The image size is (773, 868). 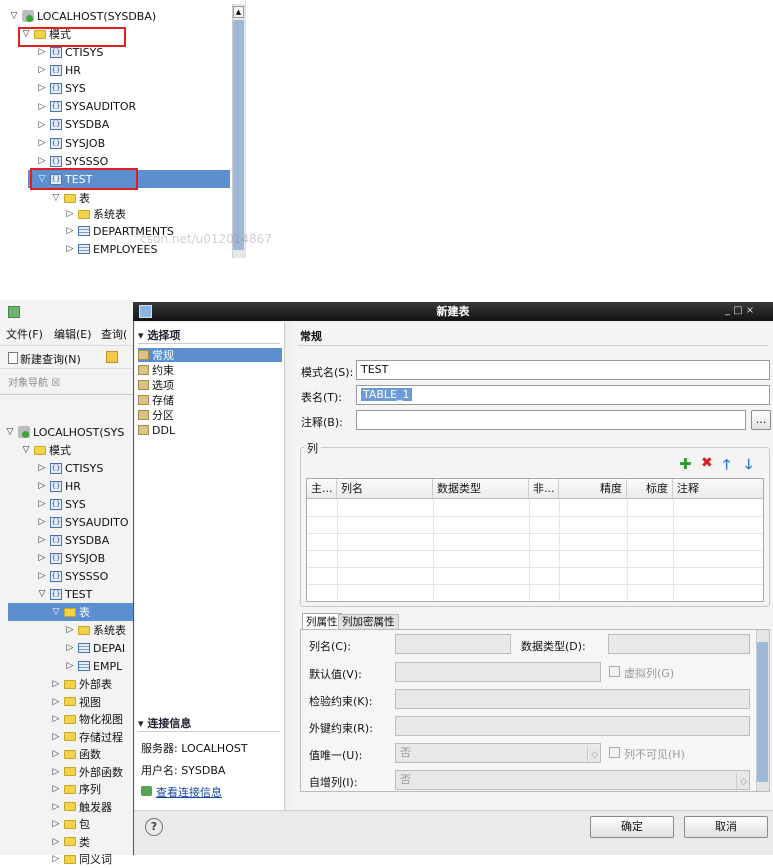 What do you see at coordinates (156, 415) in the screenshot?
I see `nav-item: 分区` at bounding box center [156, 415].